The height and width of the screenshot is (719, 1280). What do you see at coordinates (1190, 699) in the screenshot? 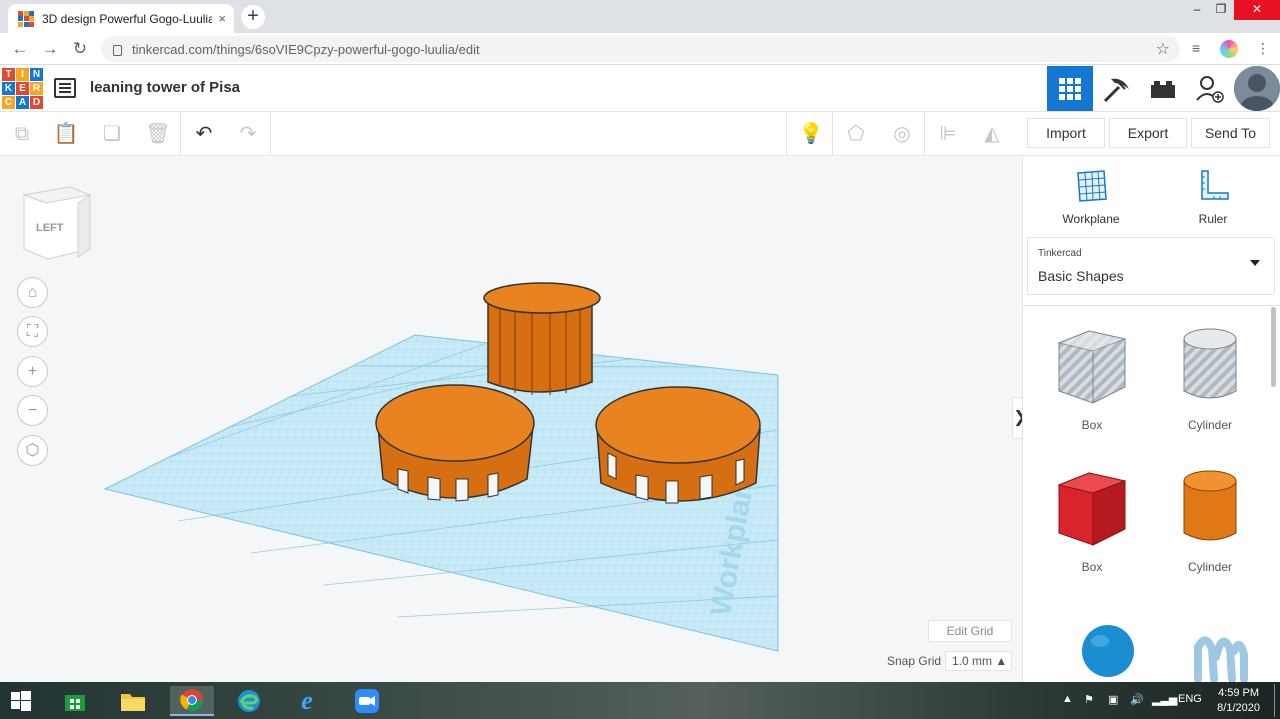
I see `language-indicator: ENG` at bounding box center [1190, 699].